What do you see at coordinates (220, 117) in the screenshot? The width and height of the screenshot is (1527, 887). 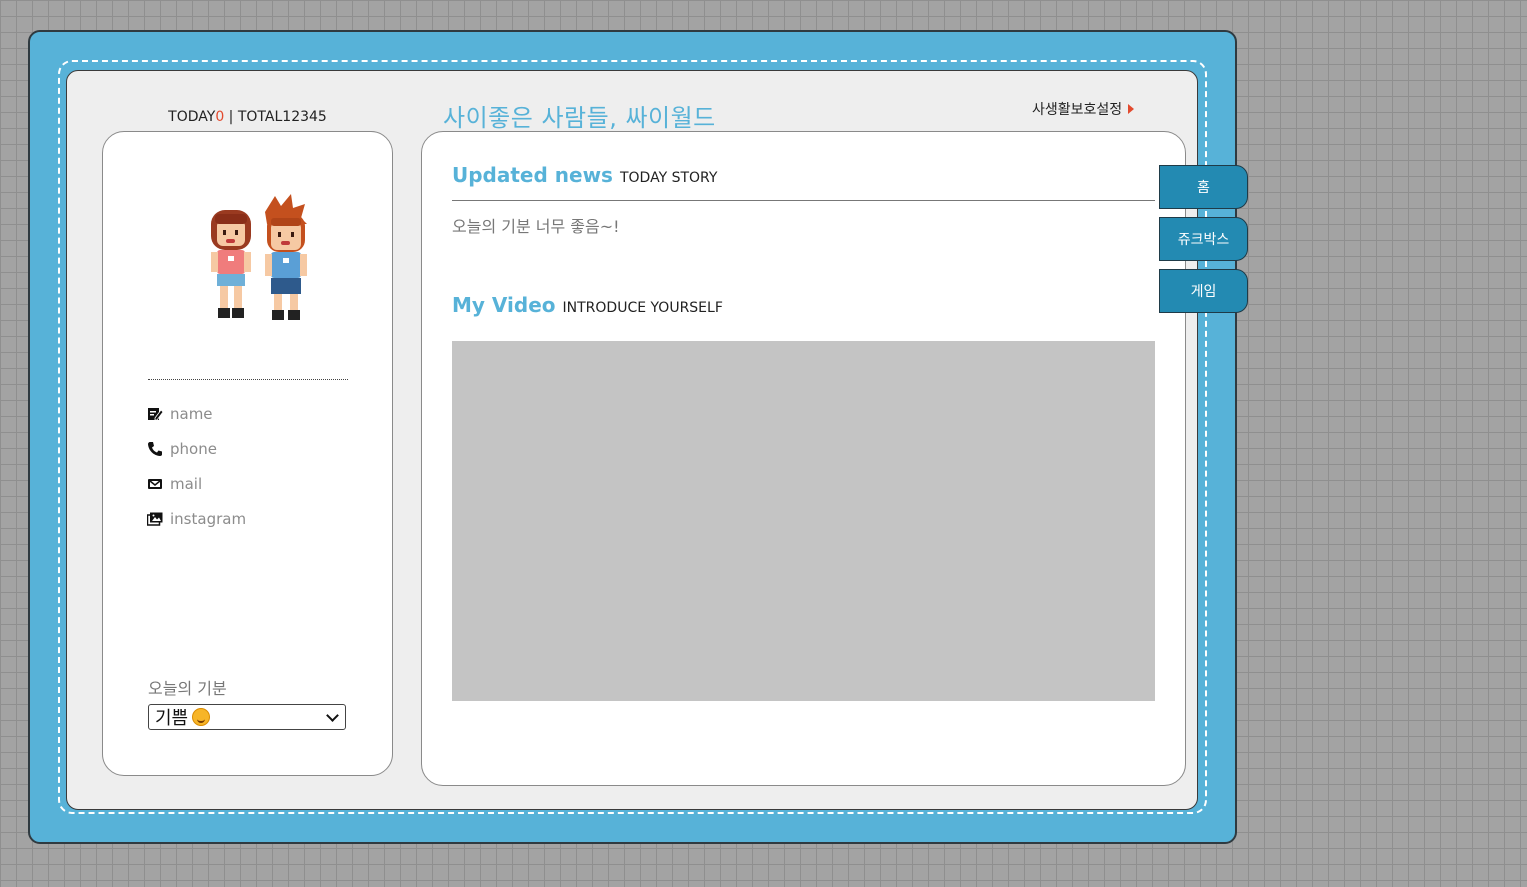 I see `today-count: 0` at bounding box center [220, 117].